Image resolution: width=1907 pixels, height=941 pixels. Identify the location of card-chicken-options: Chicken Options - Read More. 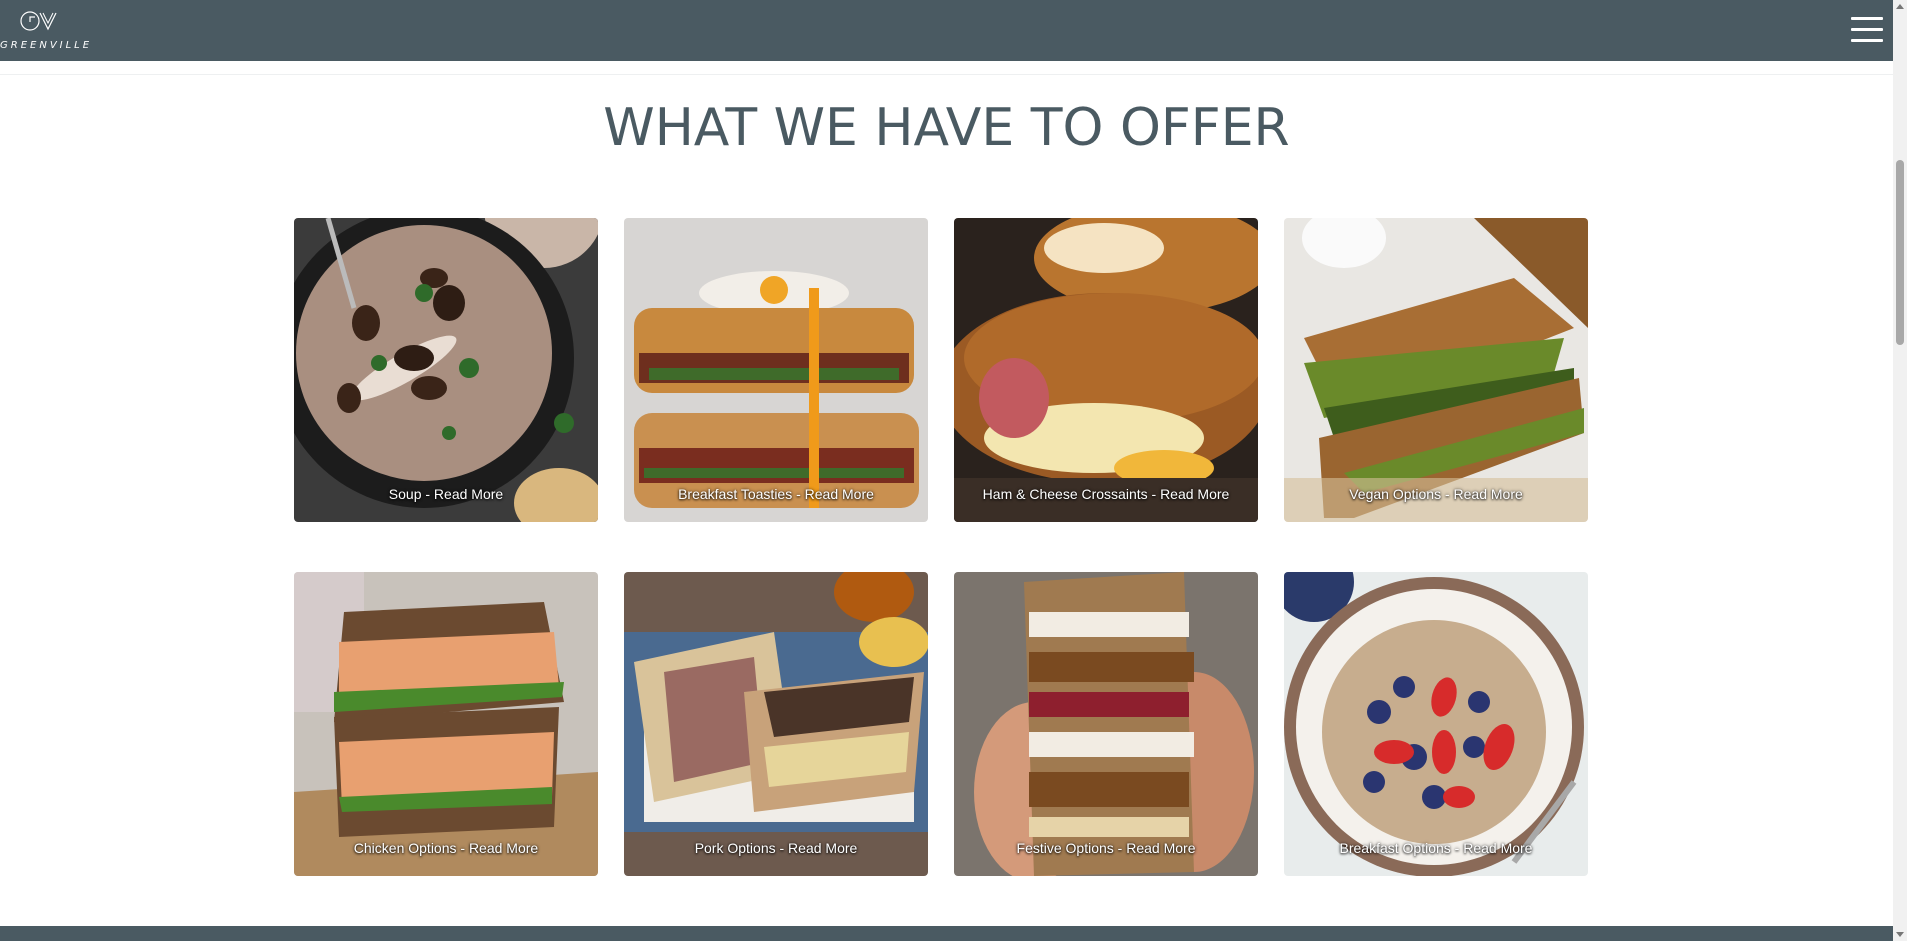
(446, 724).